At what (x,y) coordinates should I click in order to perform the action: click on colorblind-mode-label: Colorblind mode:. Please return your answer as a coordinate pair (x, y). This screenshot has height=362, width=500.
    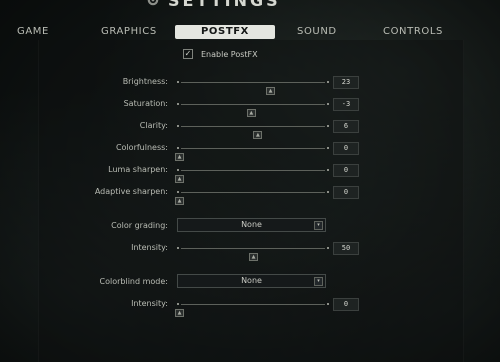
    Looking at the image, I should click on (133, 281).